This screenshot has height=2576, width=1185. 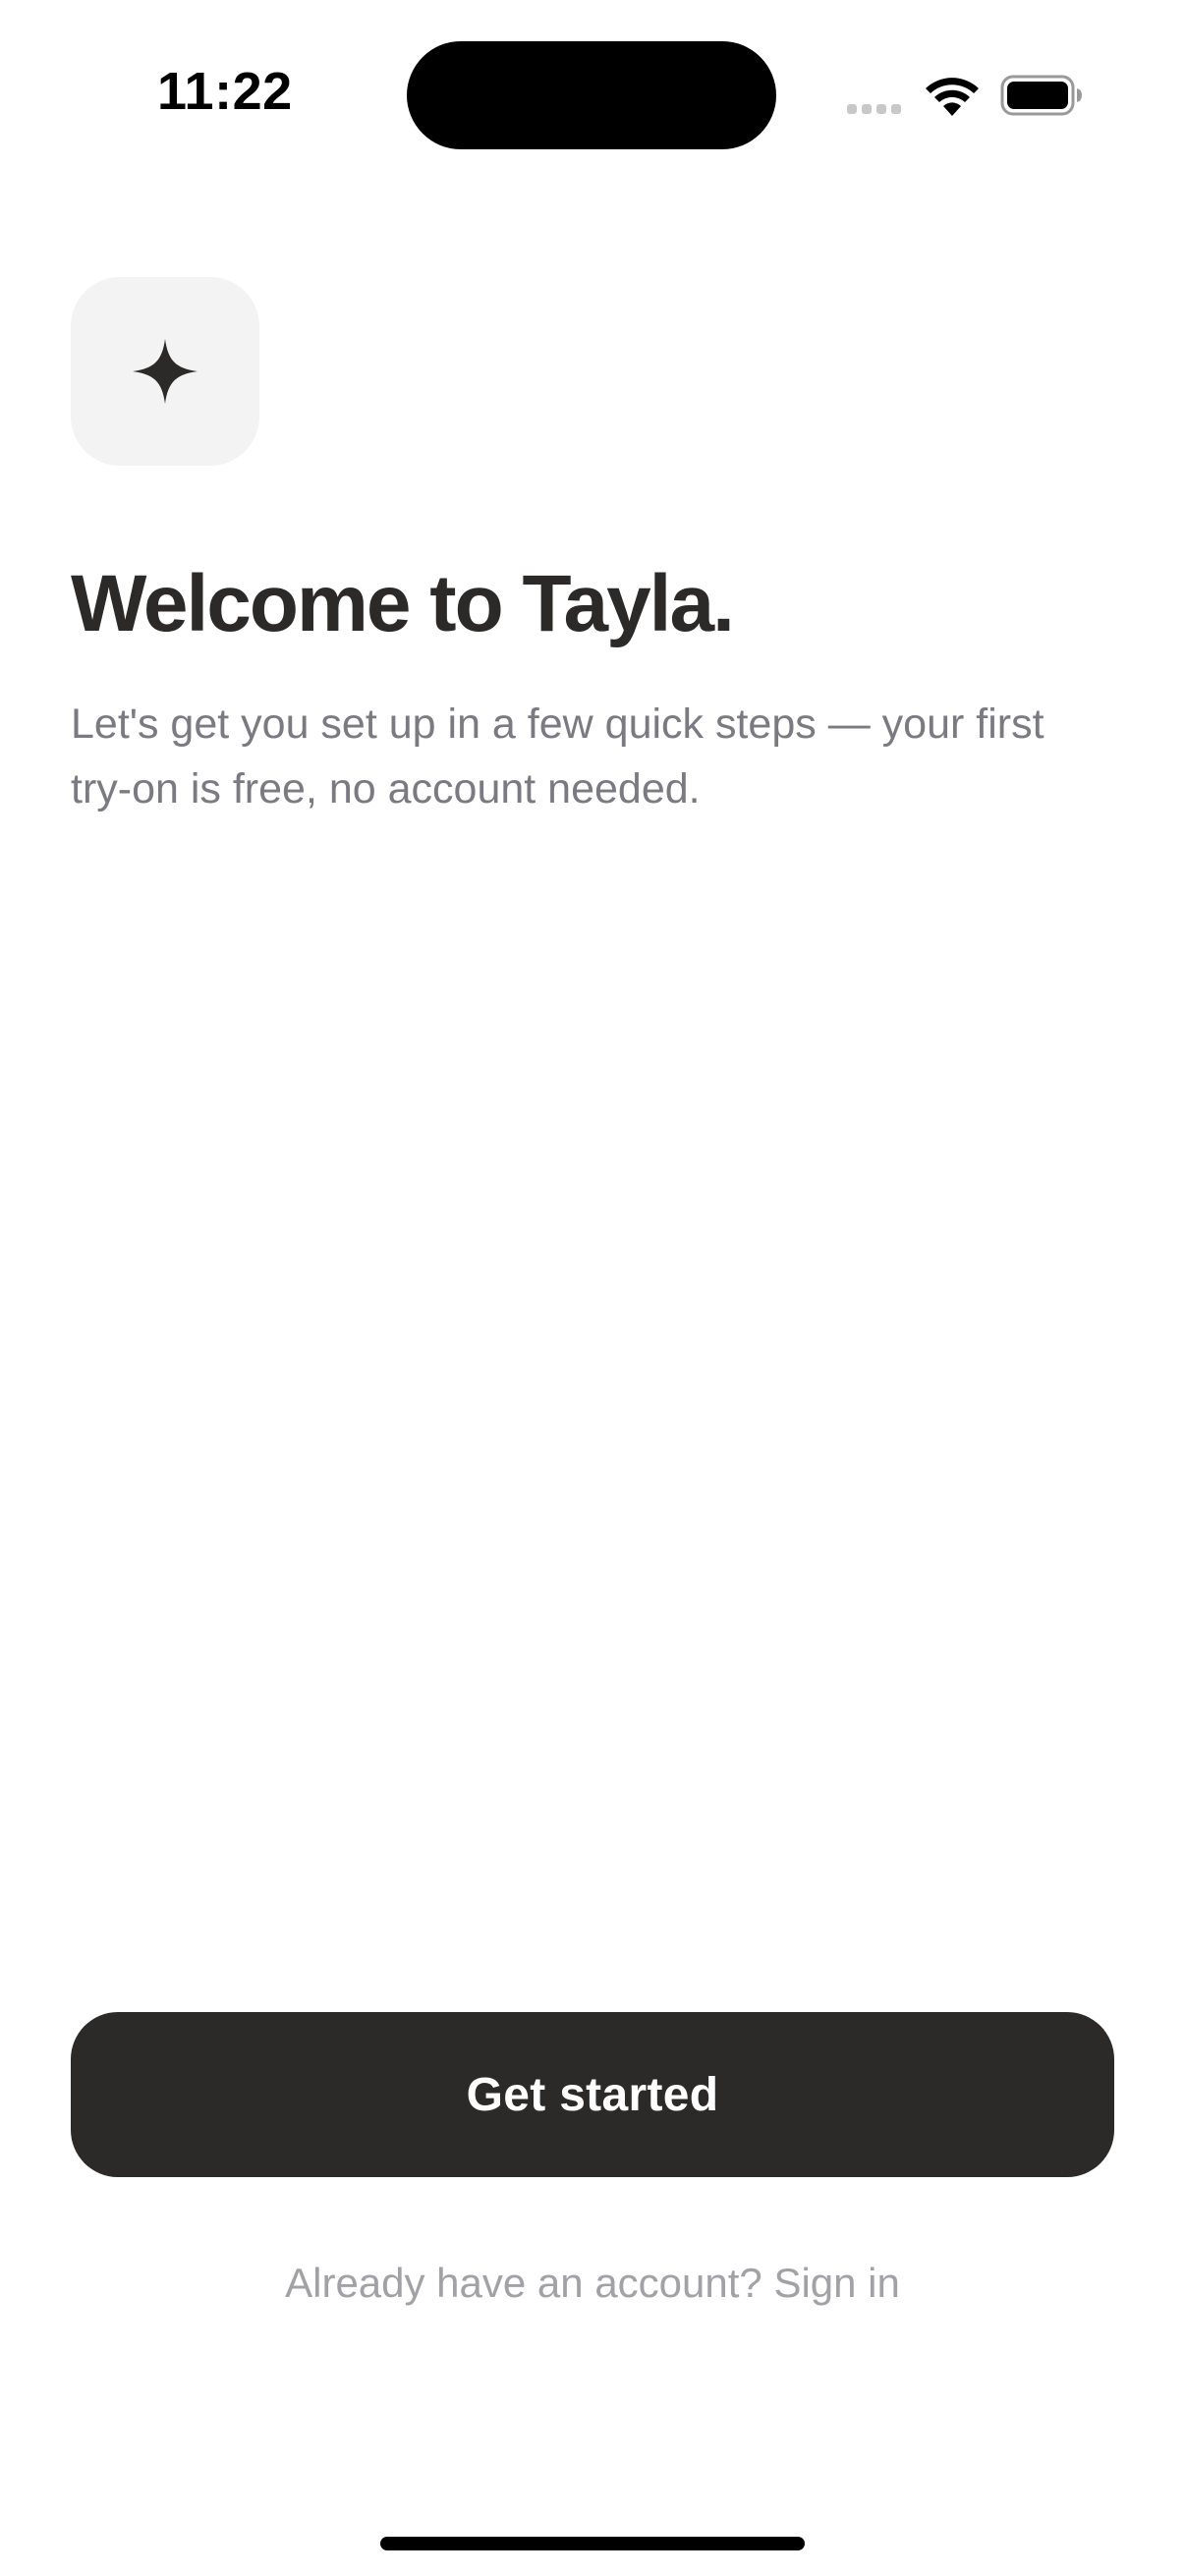 I want to click on home-indicator, so click(x=592, y=2543).